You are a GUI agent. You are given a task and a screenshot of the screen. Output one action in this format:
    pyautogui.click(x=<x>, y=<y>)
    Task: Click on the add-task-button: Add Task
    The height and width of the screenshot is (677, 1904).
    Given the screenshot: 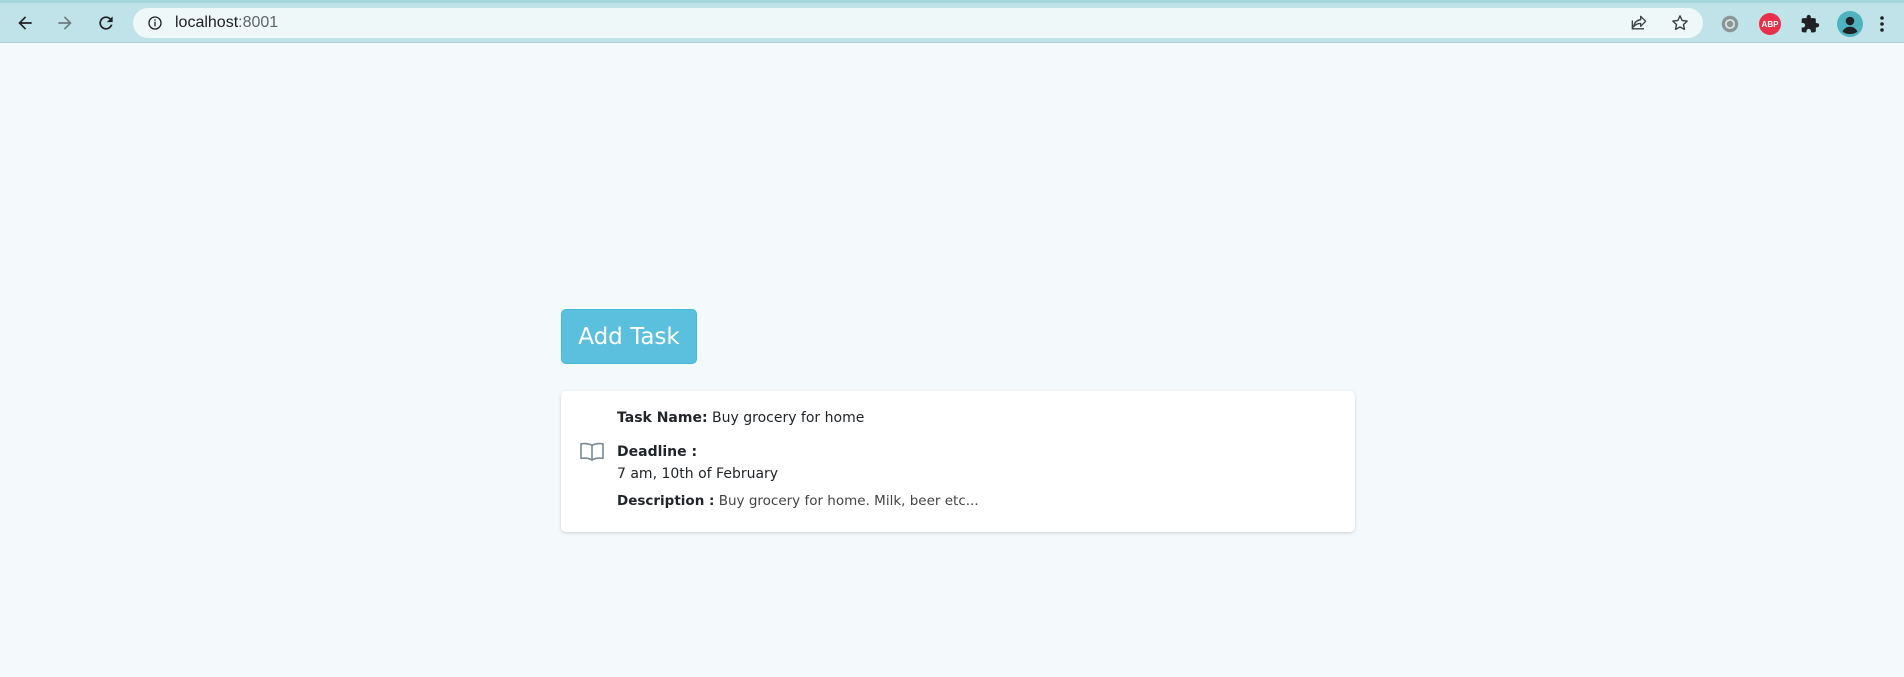 What is the action you would take?
    pyautogui.click(x=629, y=336)
    